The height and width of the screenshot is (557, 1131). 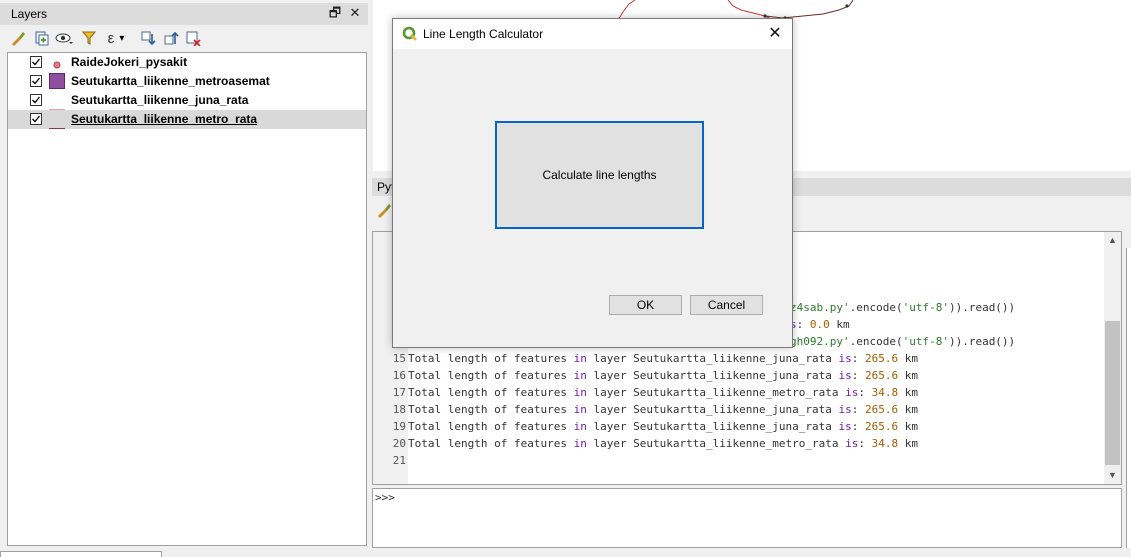 What do you see at coordinates (89, 38) in the screenshot?
I see `filter-icon` at bounding box center [89, 38].